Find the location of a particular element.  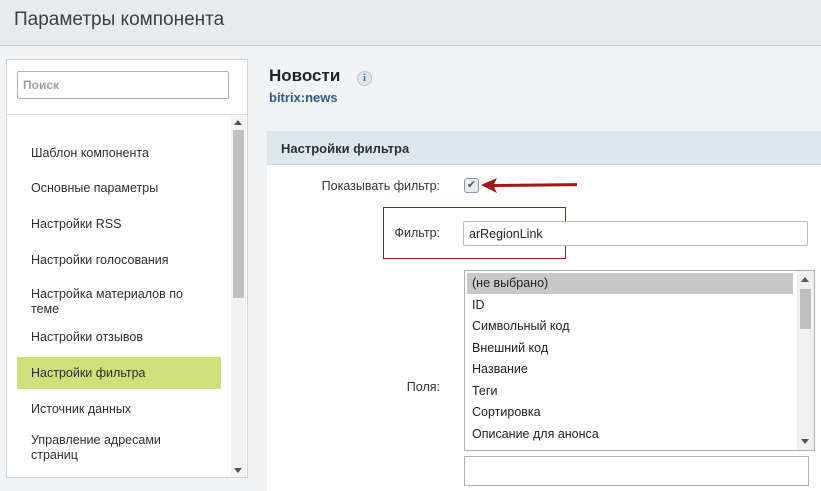

sidebar-item-data-source: Источник данных is located at coordinates (119, 409).